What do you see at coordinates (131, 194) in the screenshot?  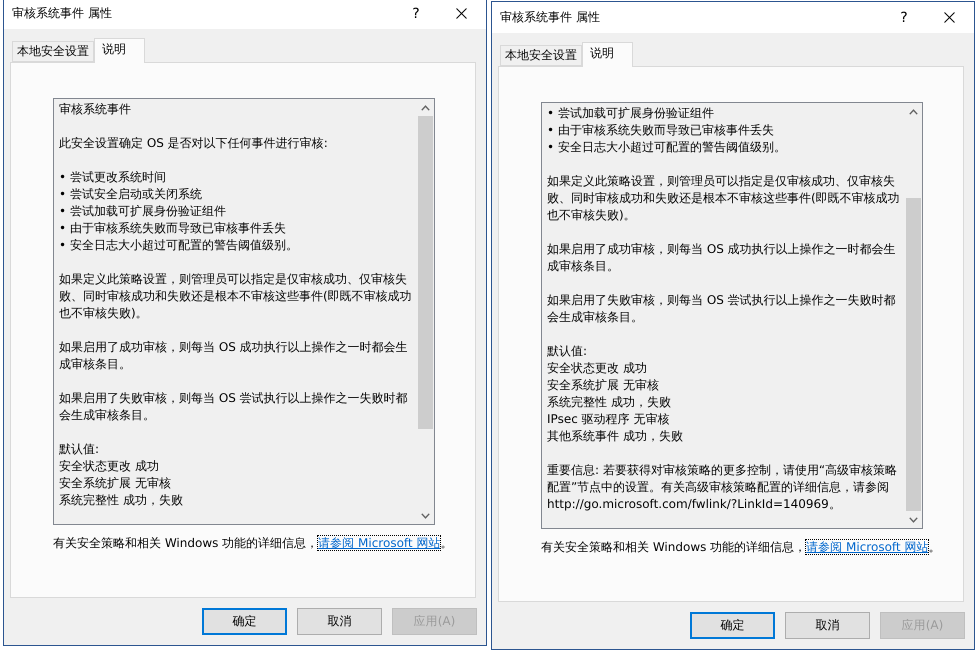 I see `bullet-item: • 尝试安全启动或关闭系统` at bounding box center [131, 194].